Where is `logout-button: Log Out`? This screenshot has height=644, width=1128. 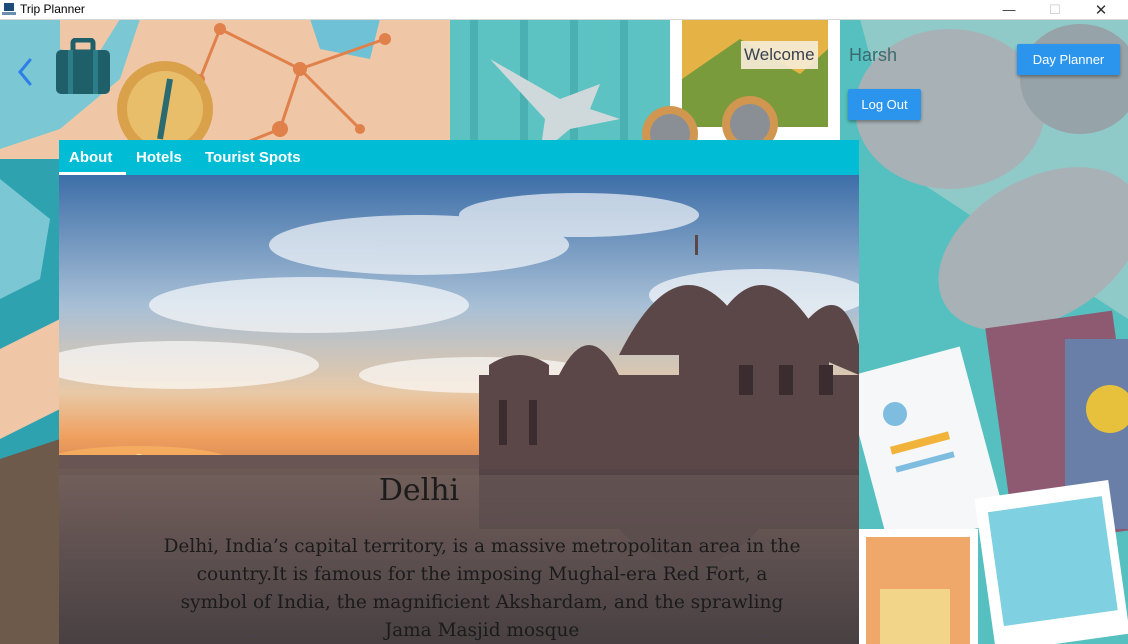 logout-button: Log Out is located at coordinates (884, 104).